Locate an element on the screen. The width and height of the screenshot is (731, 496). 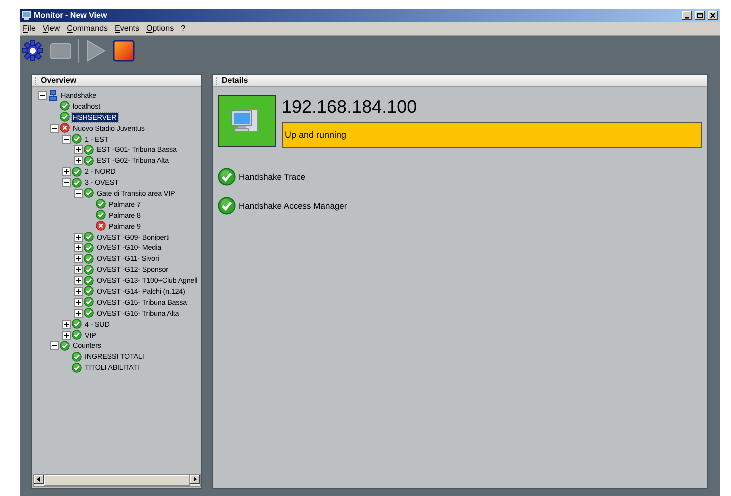
scroll-right-button is located at coordinates (195, 479).